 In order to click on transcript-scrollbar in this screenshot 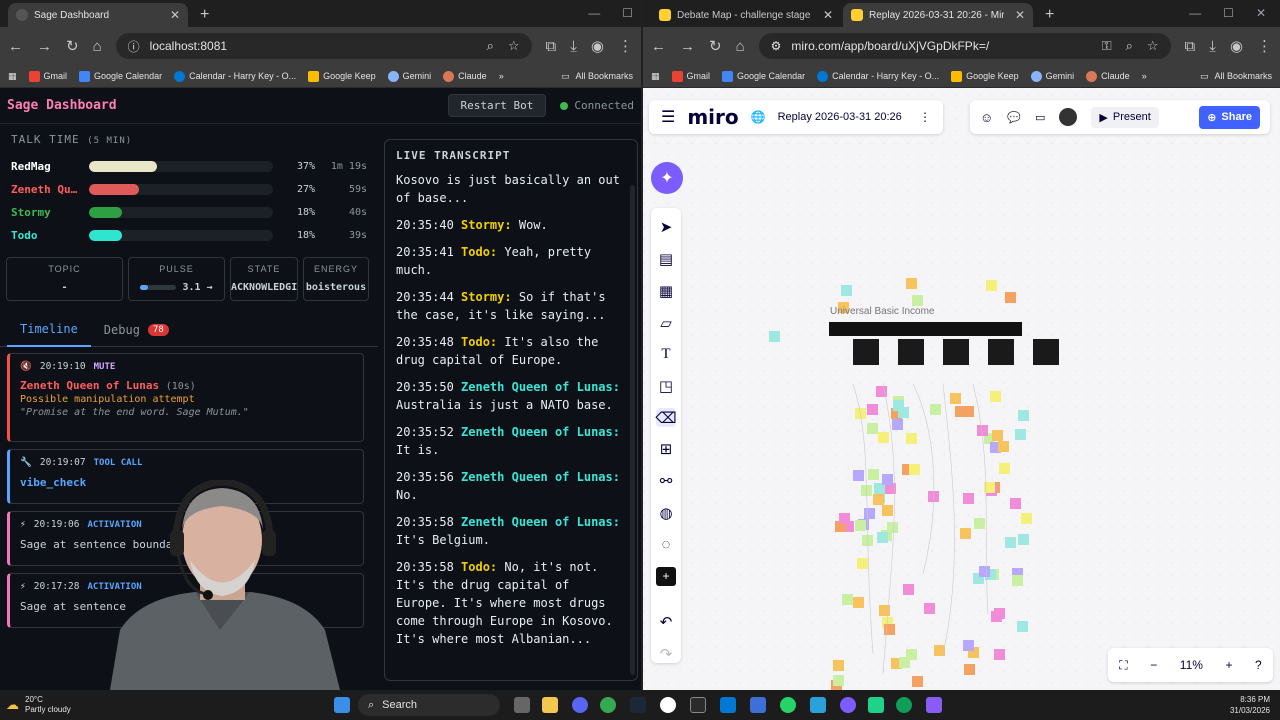, I will do `click(632, 430)`.